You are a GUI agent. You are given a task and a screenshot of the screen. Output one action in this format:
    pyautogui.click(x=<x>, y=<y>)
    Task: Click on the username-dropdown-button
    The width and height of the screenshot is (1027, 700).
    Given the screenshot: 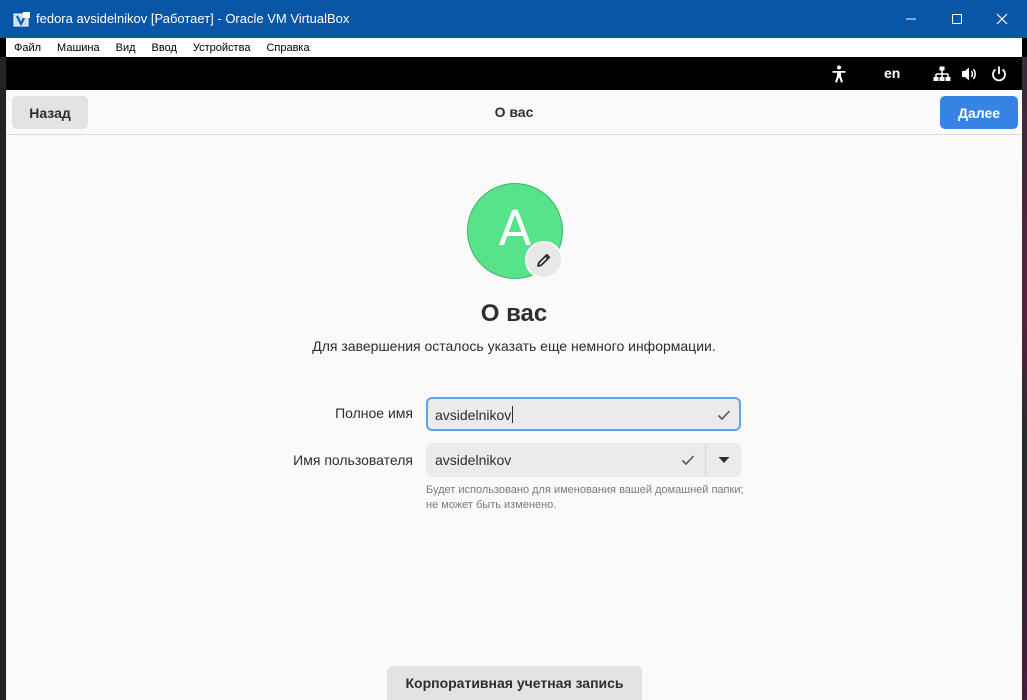 What is the action you would take?
    pyautogui.click(x=723, y=460)
    